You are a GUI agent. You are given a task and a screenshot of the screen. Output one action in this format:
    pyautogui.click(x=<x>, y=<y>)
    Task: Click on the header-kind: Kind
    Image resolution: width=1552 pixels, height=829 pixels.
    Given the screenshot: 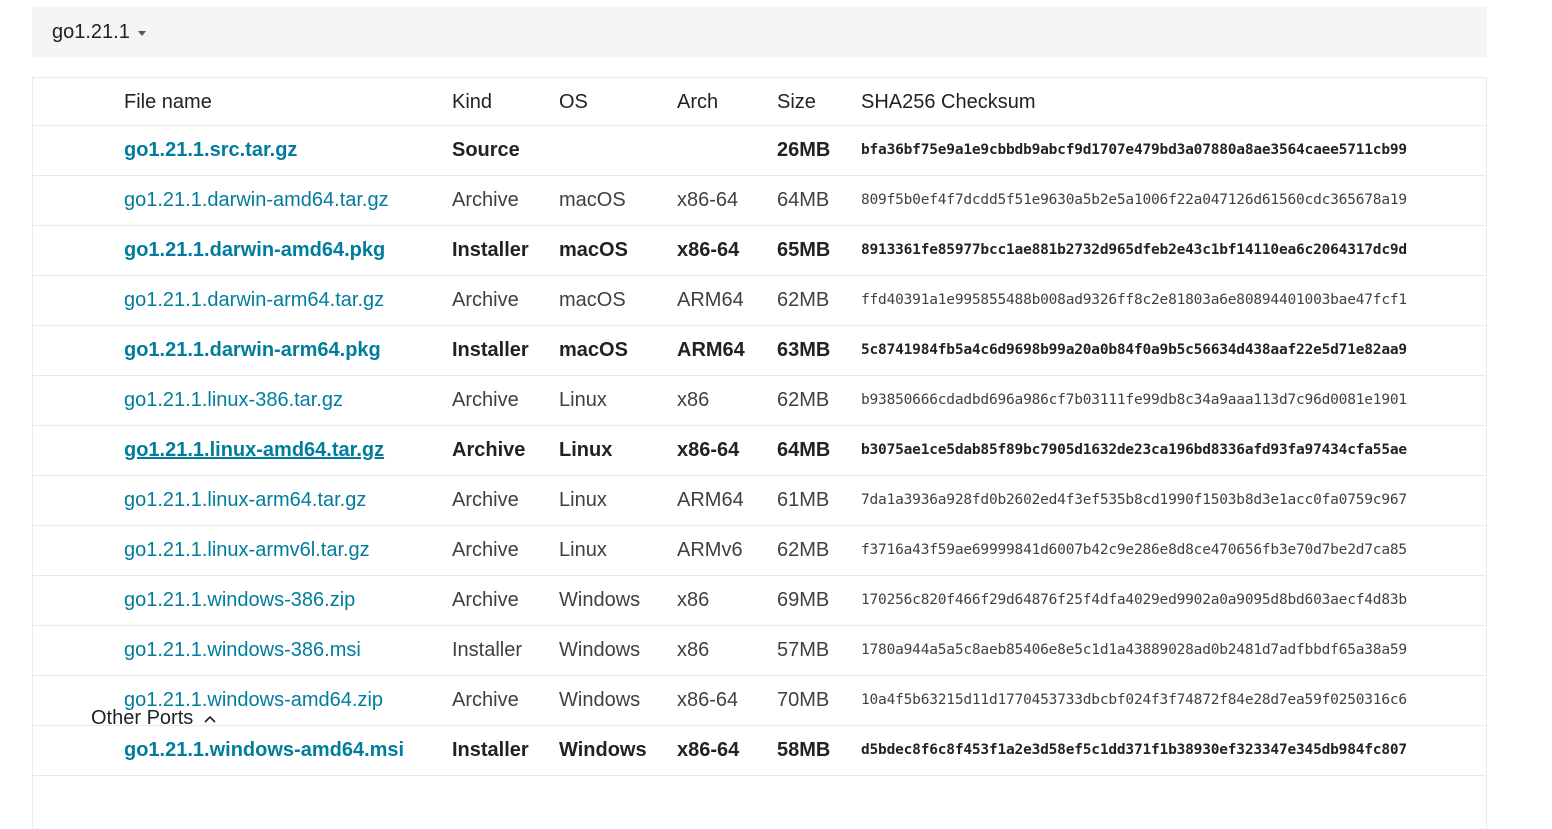 What is the action you would take?
    pyautogui.click(x=505, y=102)
    